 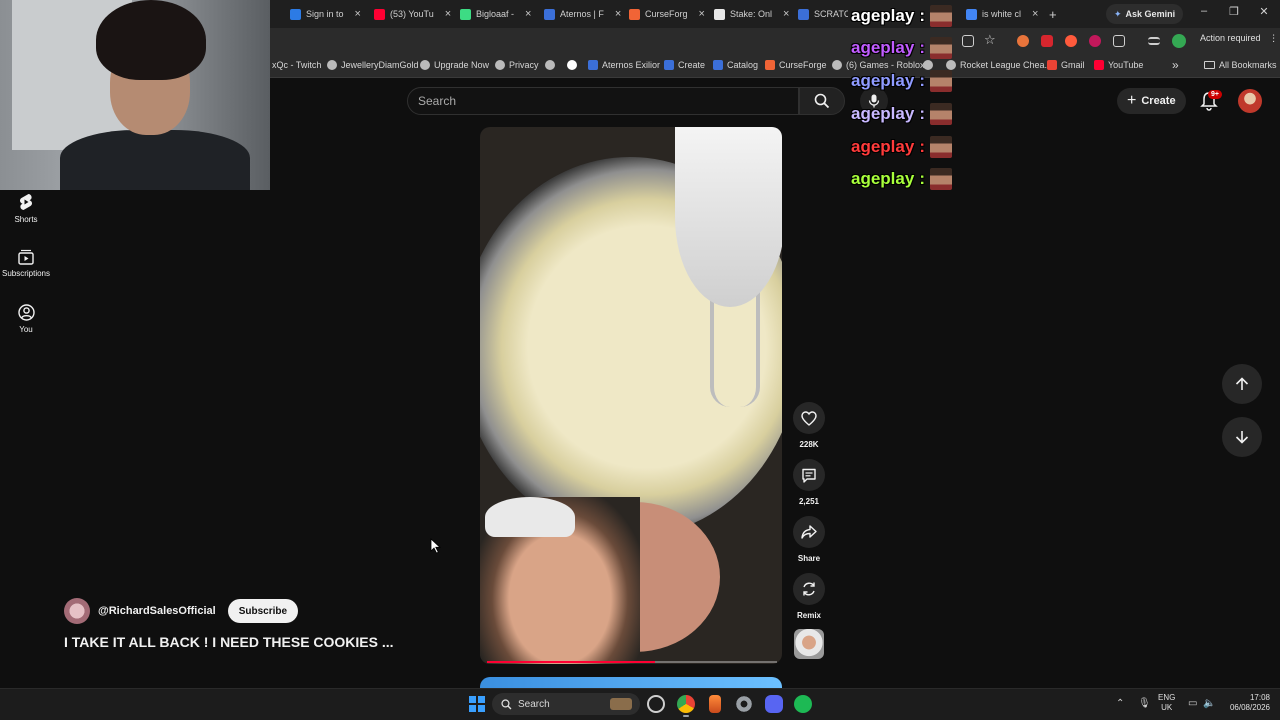 What do you see at coordinates (753, 14) in the screenshot?
I see `browser-tab: Stake: Onl ×` at bounding box center [753, 14].